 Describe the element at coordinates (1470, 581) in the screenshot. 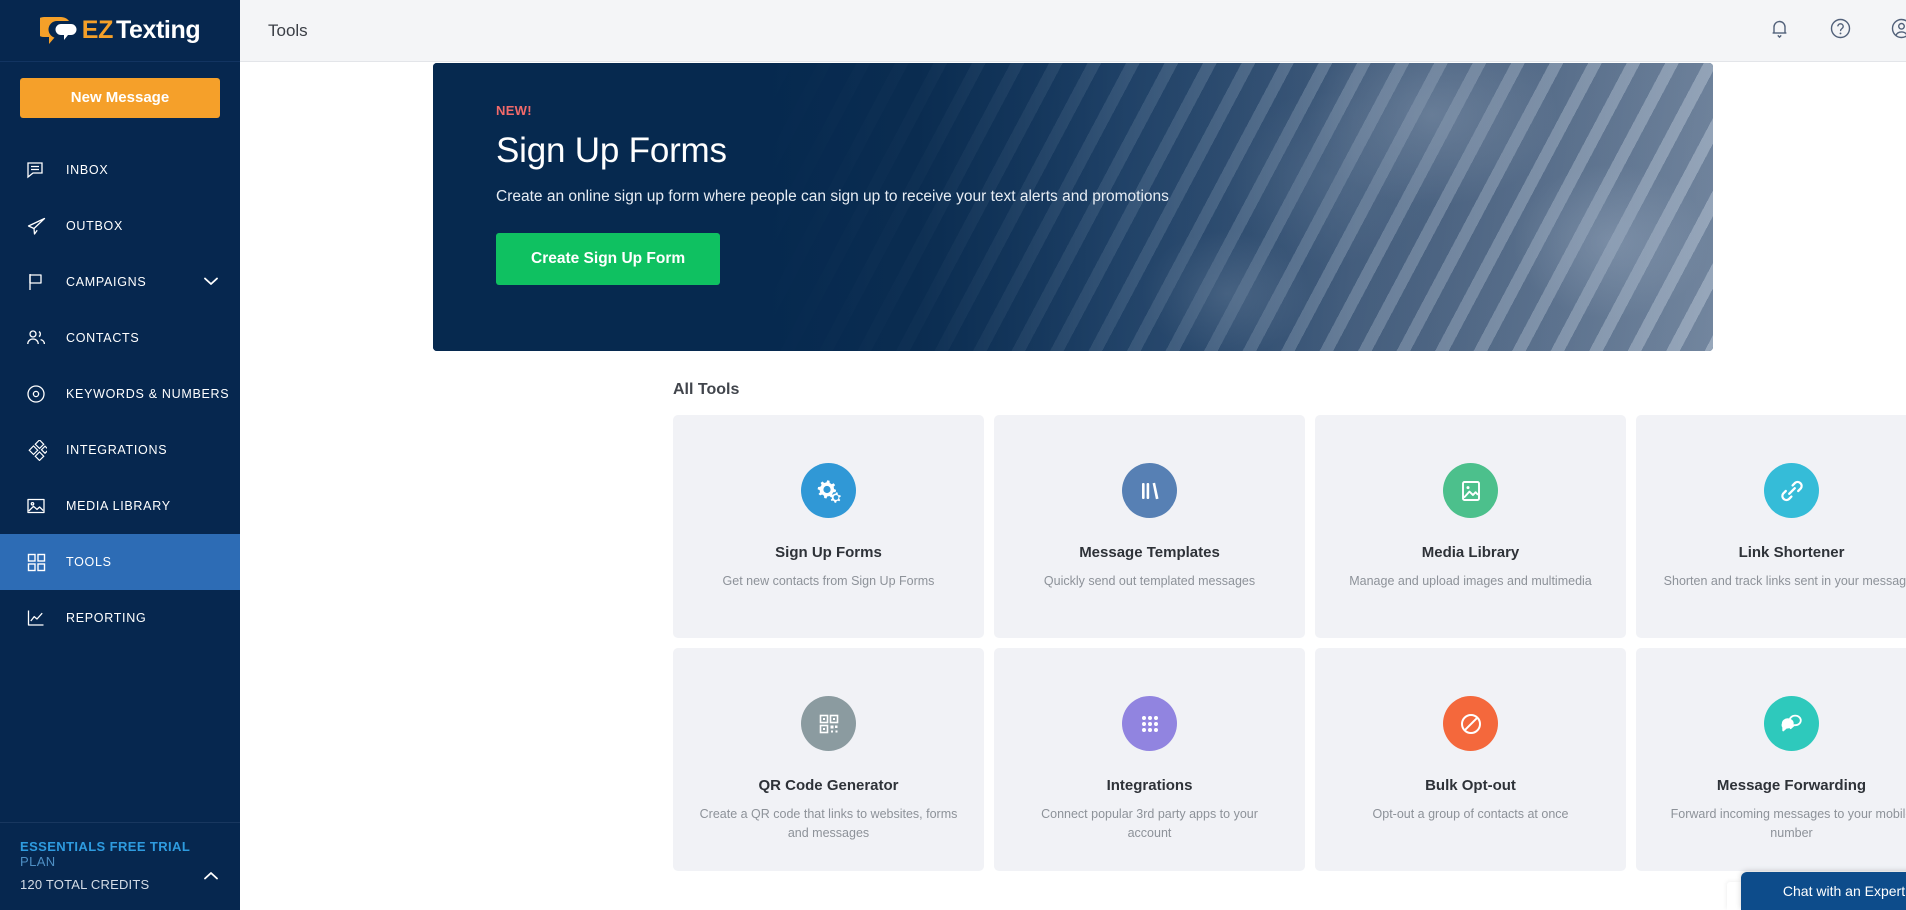

I see `tool-card-desc: Manage and upload images and multimedia` at that location.